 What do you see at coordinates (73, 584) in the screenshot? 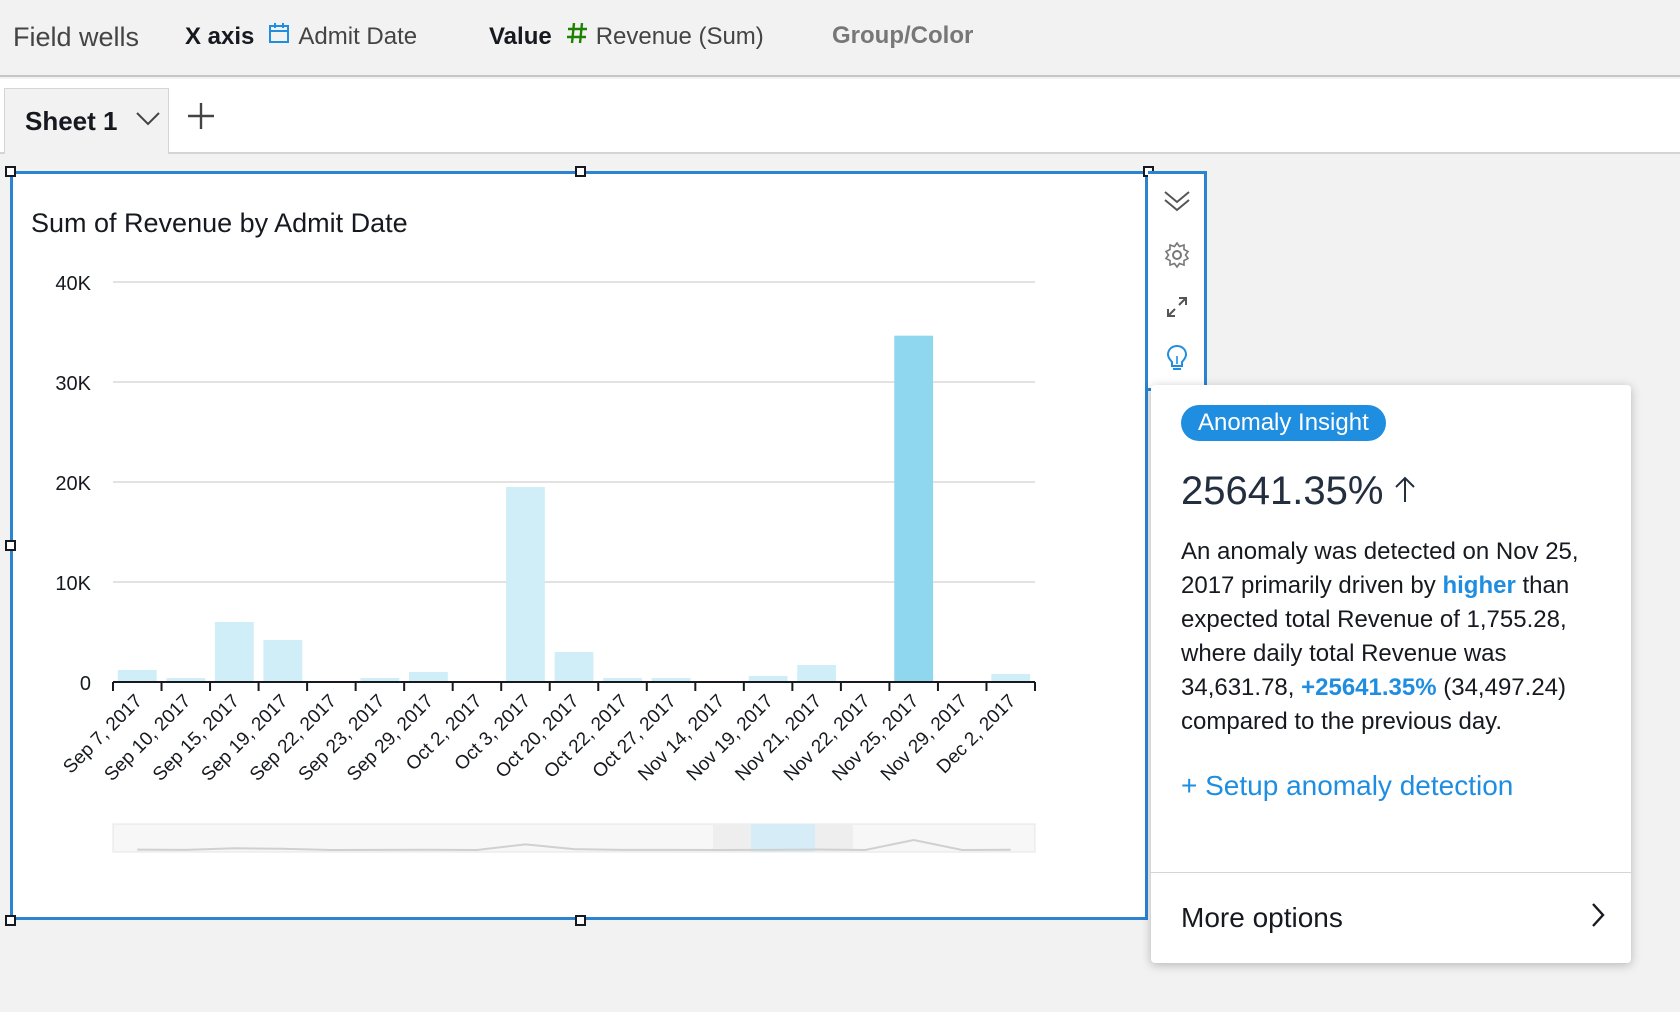
I see `y-tick-label: 10K` at bounding box center [73, 584].